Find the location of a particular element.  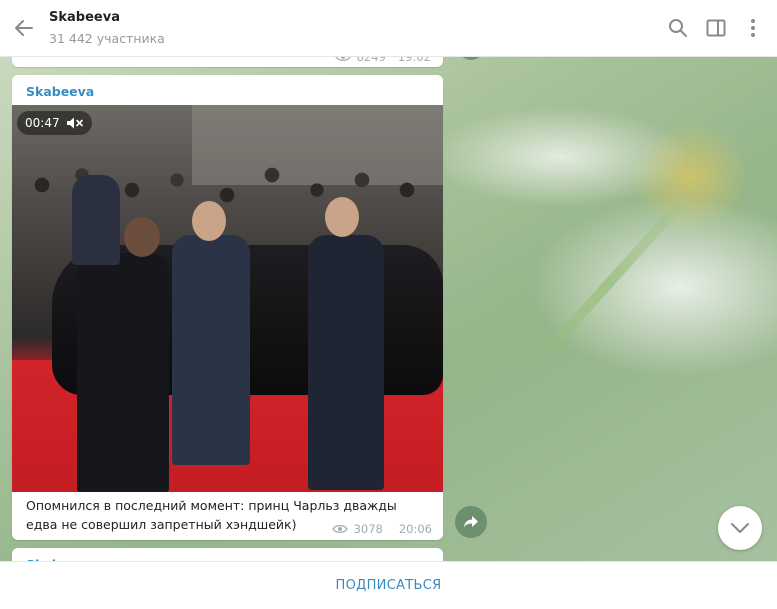

chat-title: Skabeeva is located at coordinates (84, 17).